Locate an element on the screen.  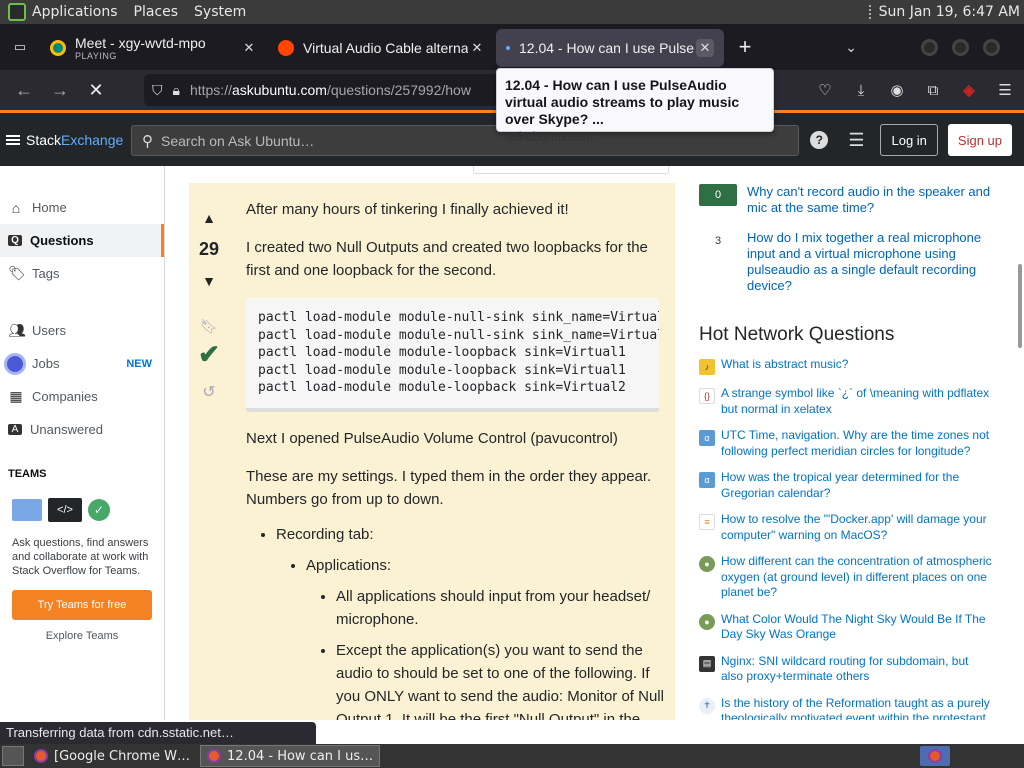
tab-askubuntu: 12.04 - How can I use Pulse ✕ is located at coordinates (610, 48).